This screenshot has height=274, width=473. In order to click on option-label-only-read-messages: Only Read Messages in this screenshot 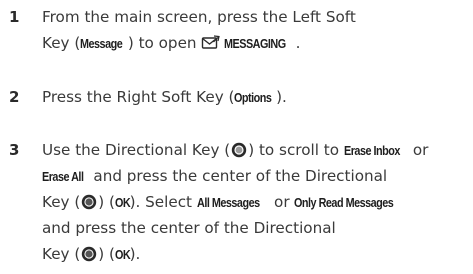, I will do `click(344, 202)`.